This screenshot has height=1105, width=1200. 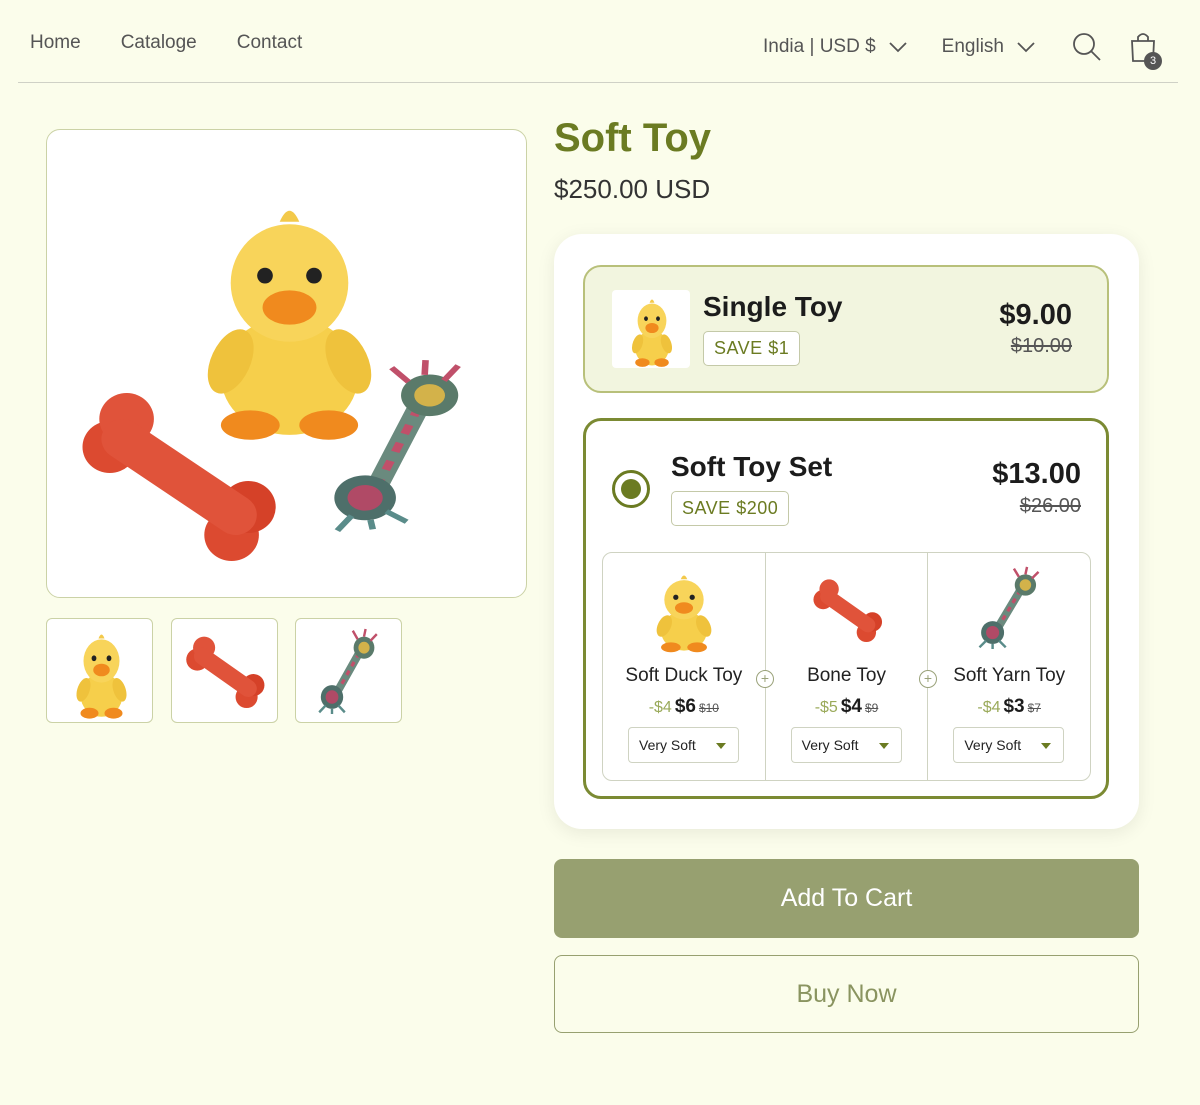 I want to click on language-selector: English, so click(x=989, y=47).